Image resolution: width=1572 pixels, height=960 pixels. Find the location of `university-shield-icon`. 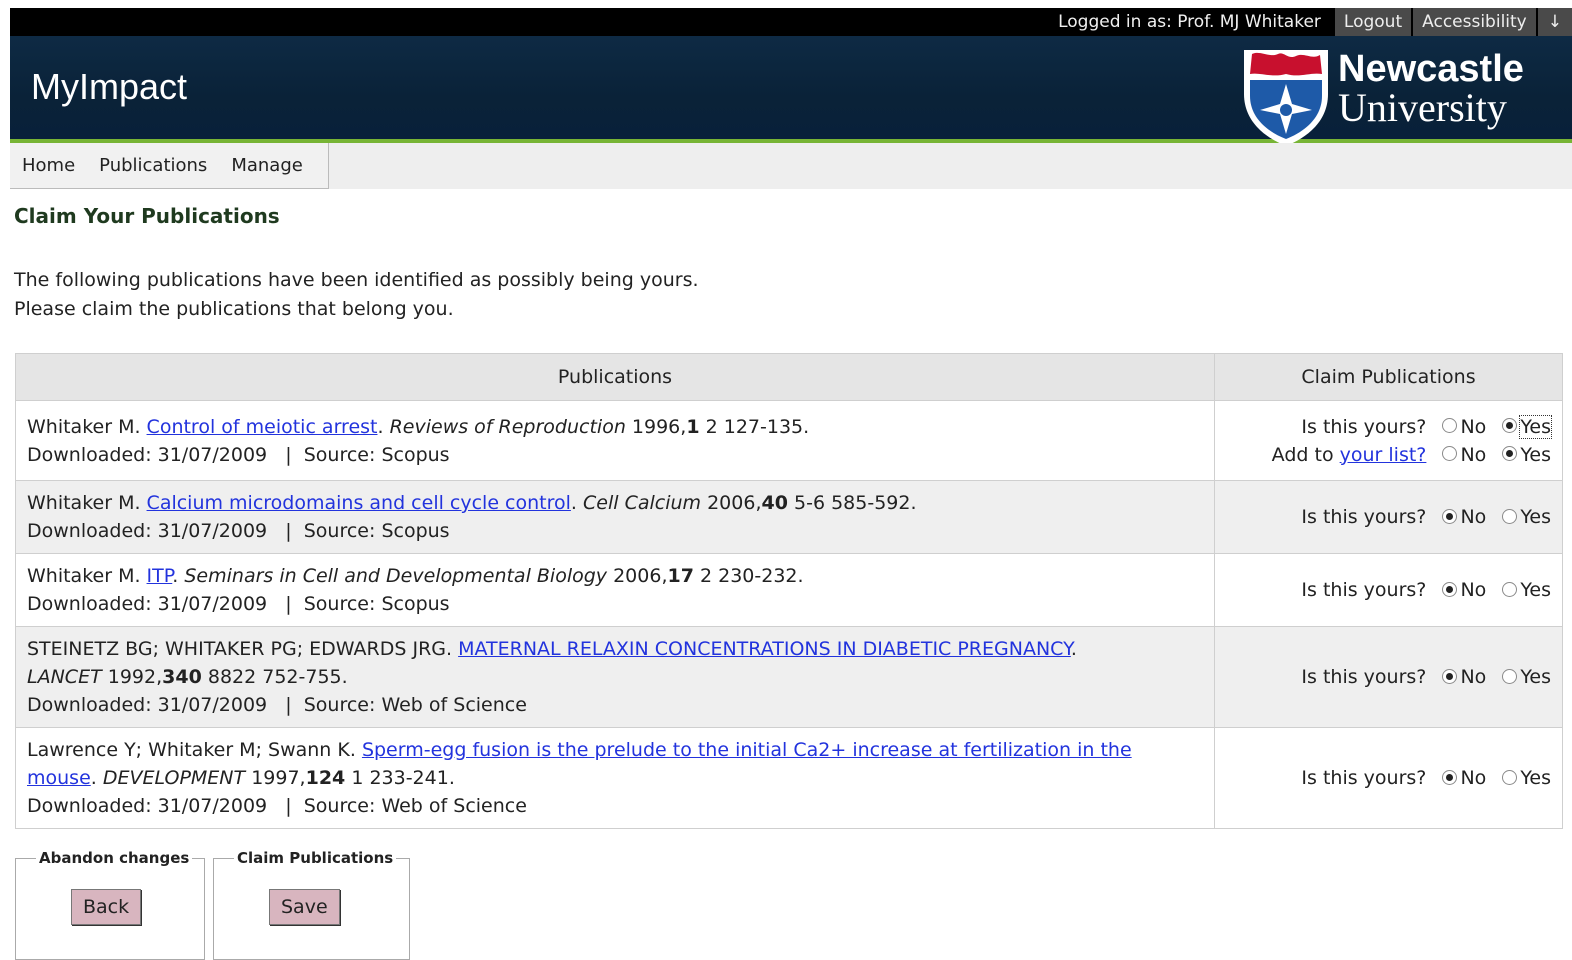

university-shield-icon is located at coordinates (1286, 98).